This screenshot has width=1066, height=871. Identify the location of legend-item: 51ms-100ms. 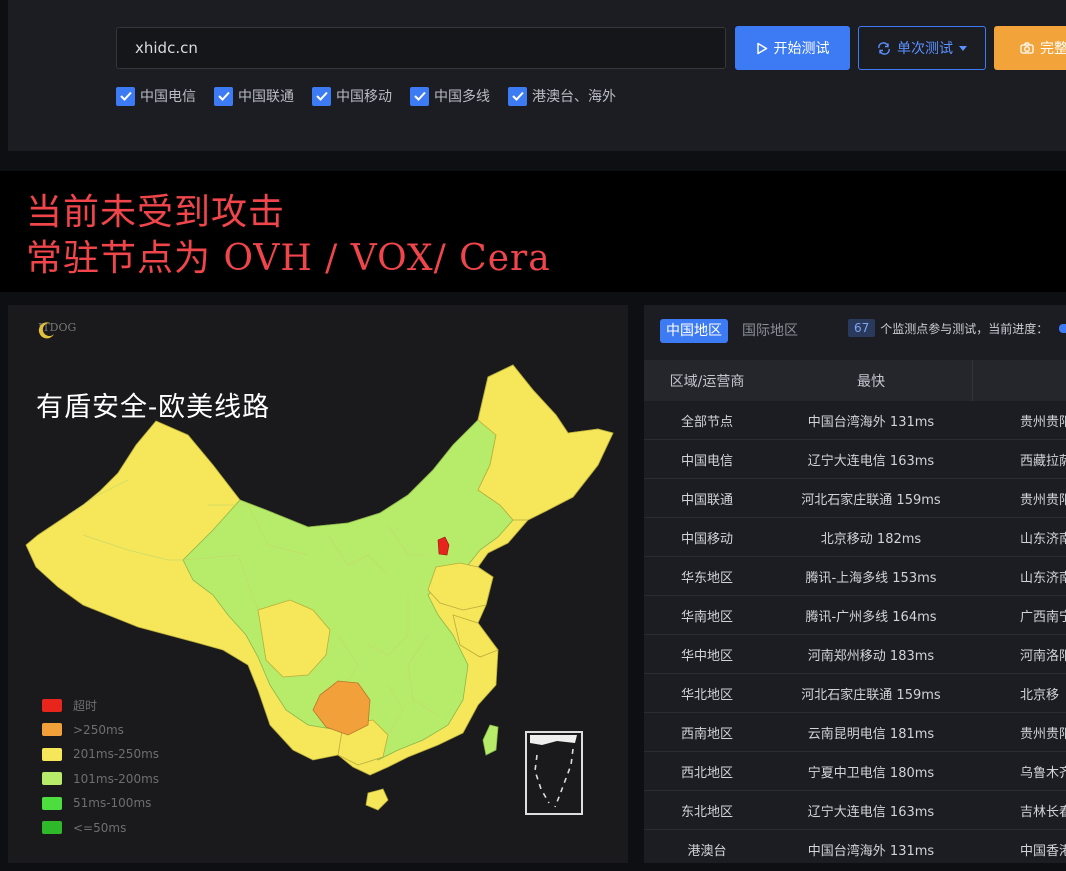
(100, 803).